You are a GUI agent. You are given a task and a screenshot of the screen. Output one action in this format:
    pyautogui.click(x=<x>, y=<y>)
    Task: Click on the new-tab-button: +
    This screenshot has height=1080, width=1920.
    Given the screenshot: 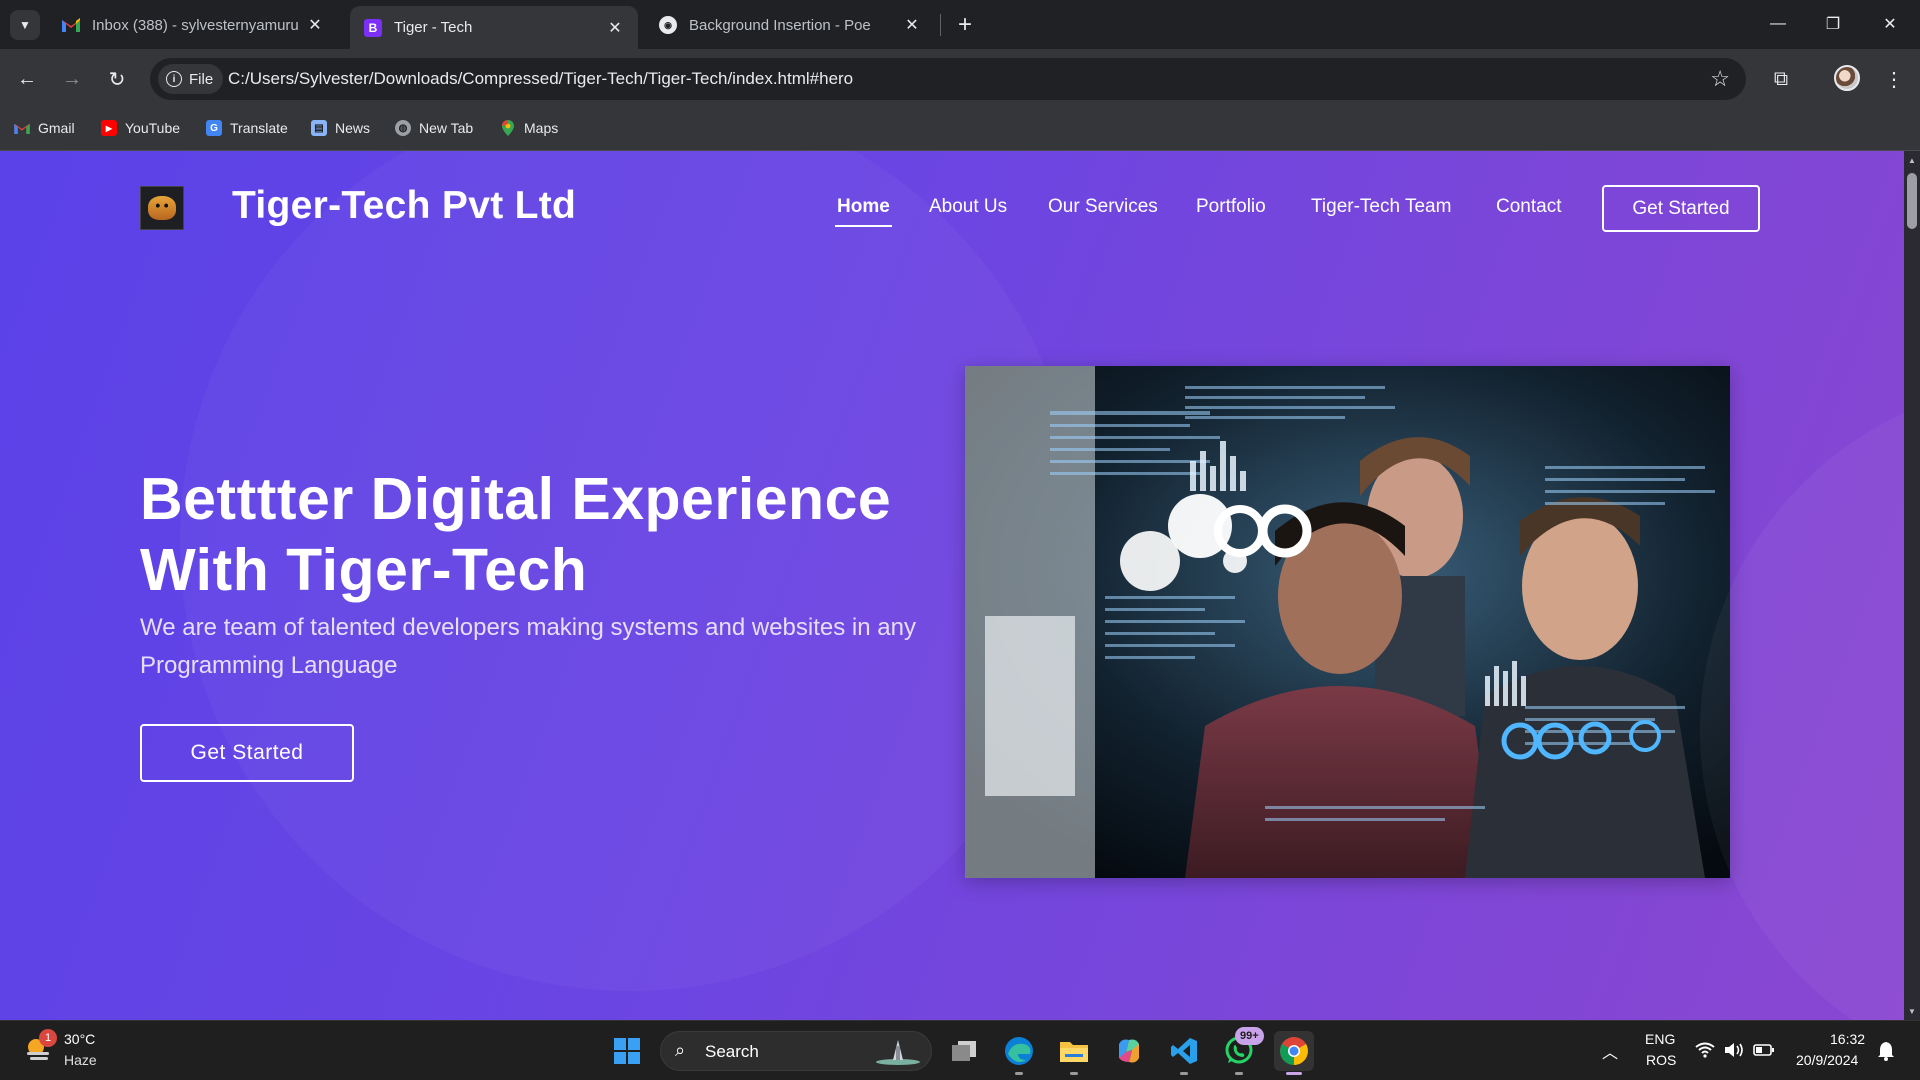 What is the action you would take?
    pyautogui.click(x=965, y=25)
    